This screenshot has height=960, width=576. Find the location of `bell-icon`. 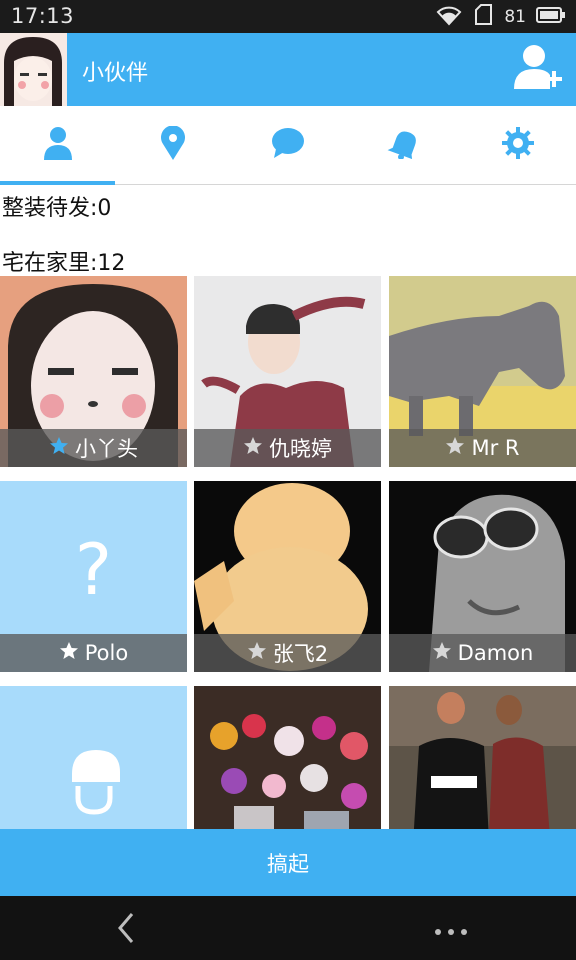

bell-icon is located at coordinates (403, 145).